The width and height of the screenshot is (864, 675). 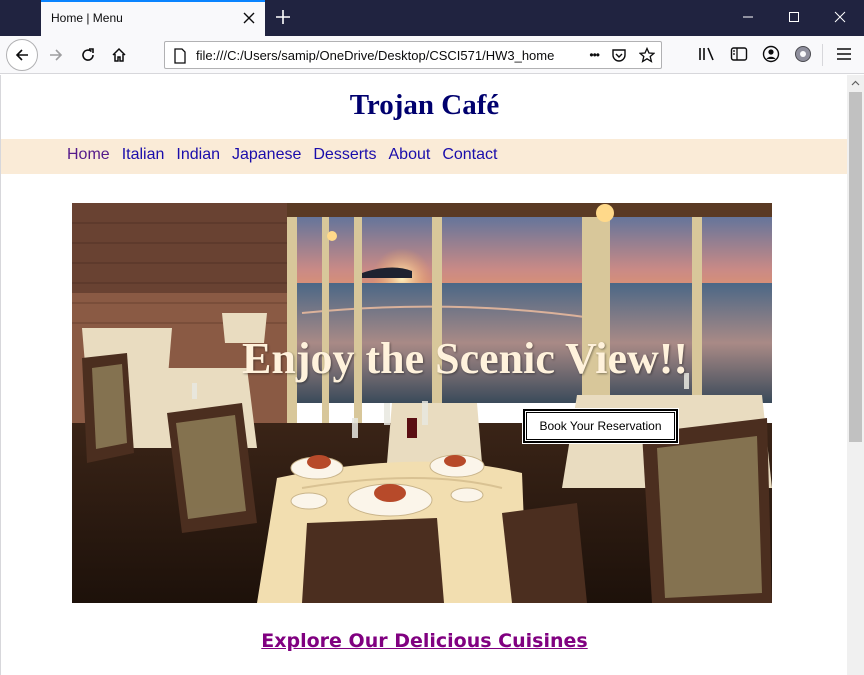 I want to click on account-icon, so click(x=771, y=54).